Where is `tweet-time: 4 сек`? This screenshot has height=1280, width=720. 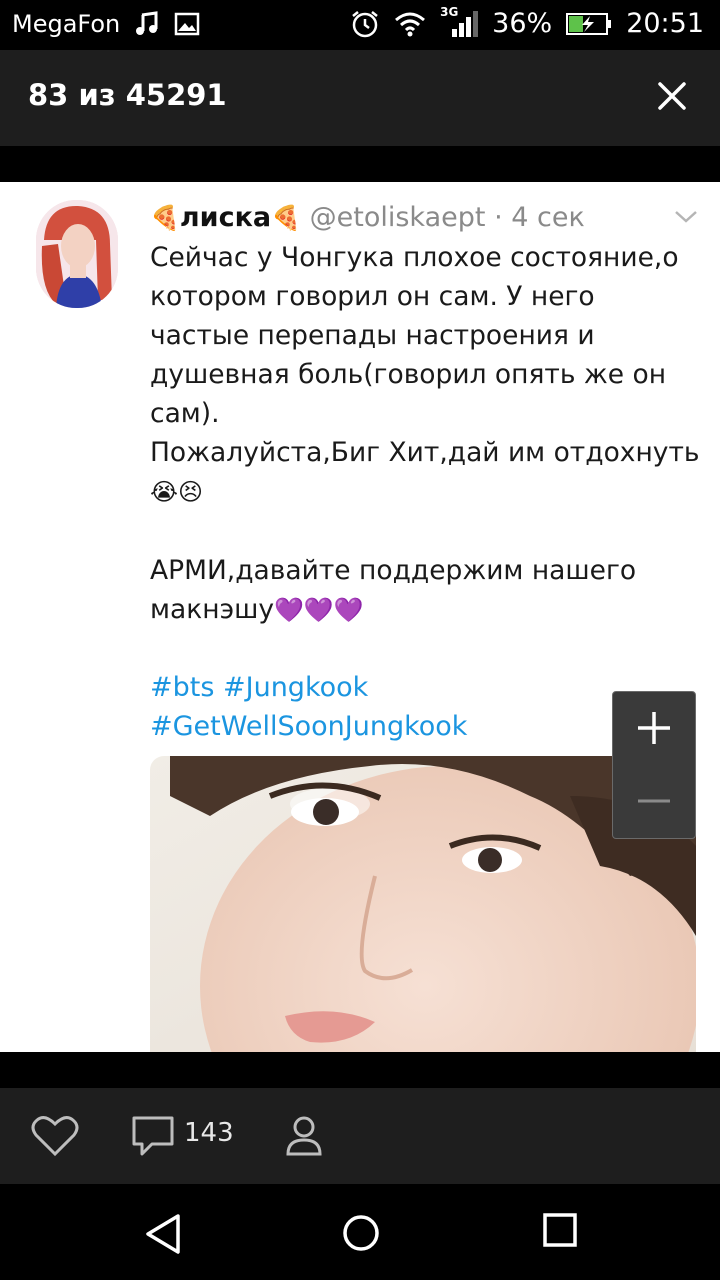 tweet-time: 4 сек is located at coordinates (548, 217).